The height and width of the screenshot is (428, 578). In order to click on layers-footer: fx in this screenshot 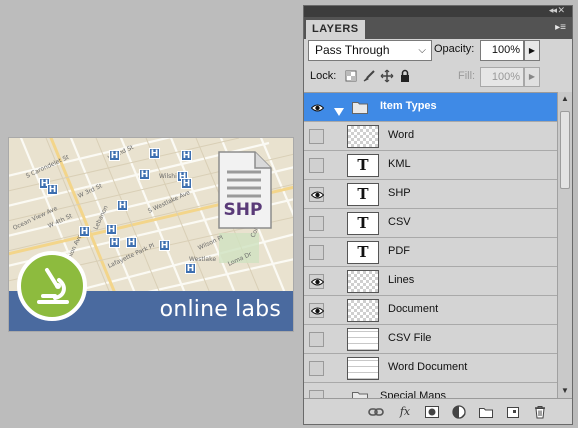, I will do `click(438, 411)`.